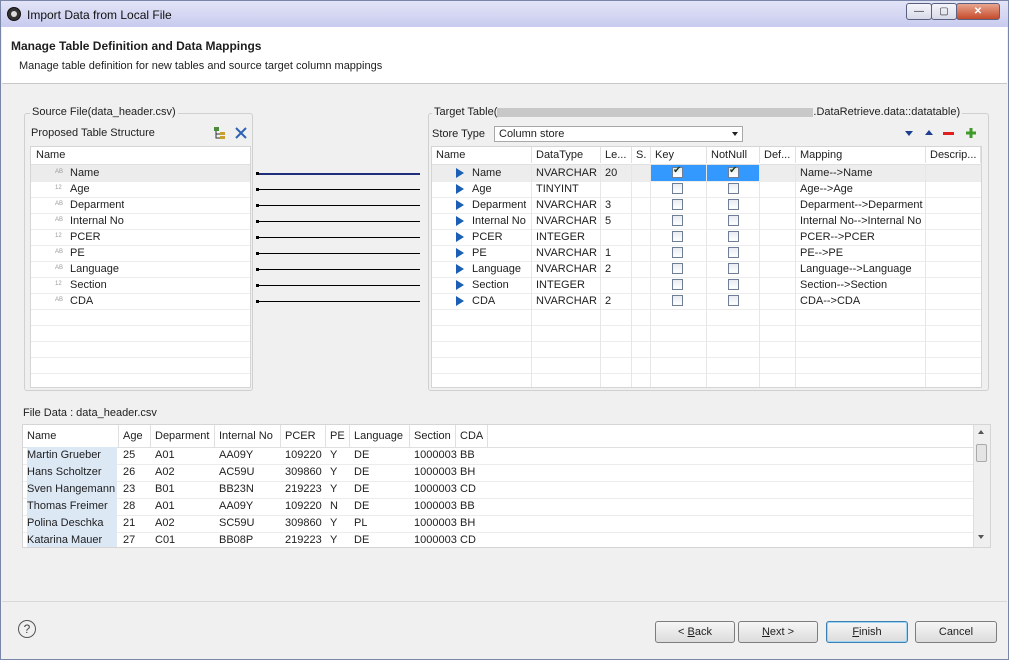 This screenshot has height=660, width=1009. What do you see at coordinates (220, 133) in the screenshot?
I see `tree-structure-icon` at bounding box center [220, 133].